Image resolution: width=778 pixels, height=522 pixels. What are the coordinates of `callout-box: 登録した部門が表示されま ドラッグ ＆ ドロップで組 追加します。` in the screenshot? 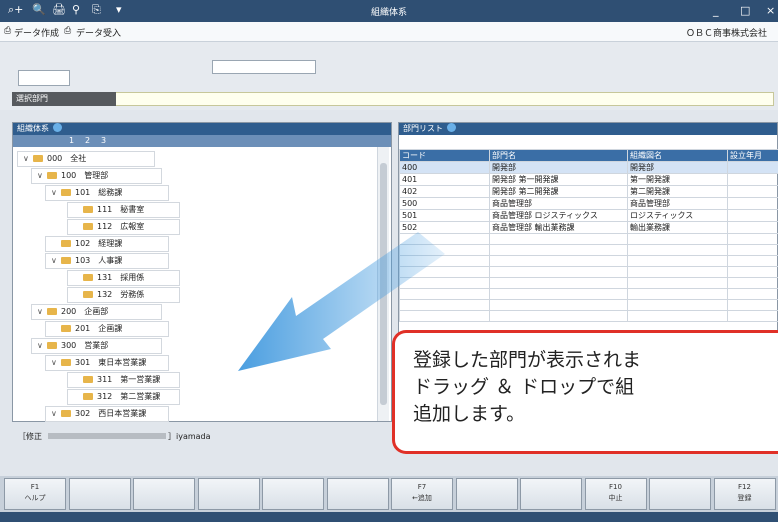 It's located at (585, 392).